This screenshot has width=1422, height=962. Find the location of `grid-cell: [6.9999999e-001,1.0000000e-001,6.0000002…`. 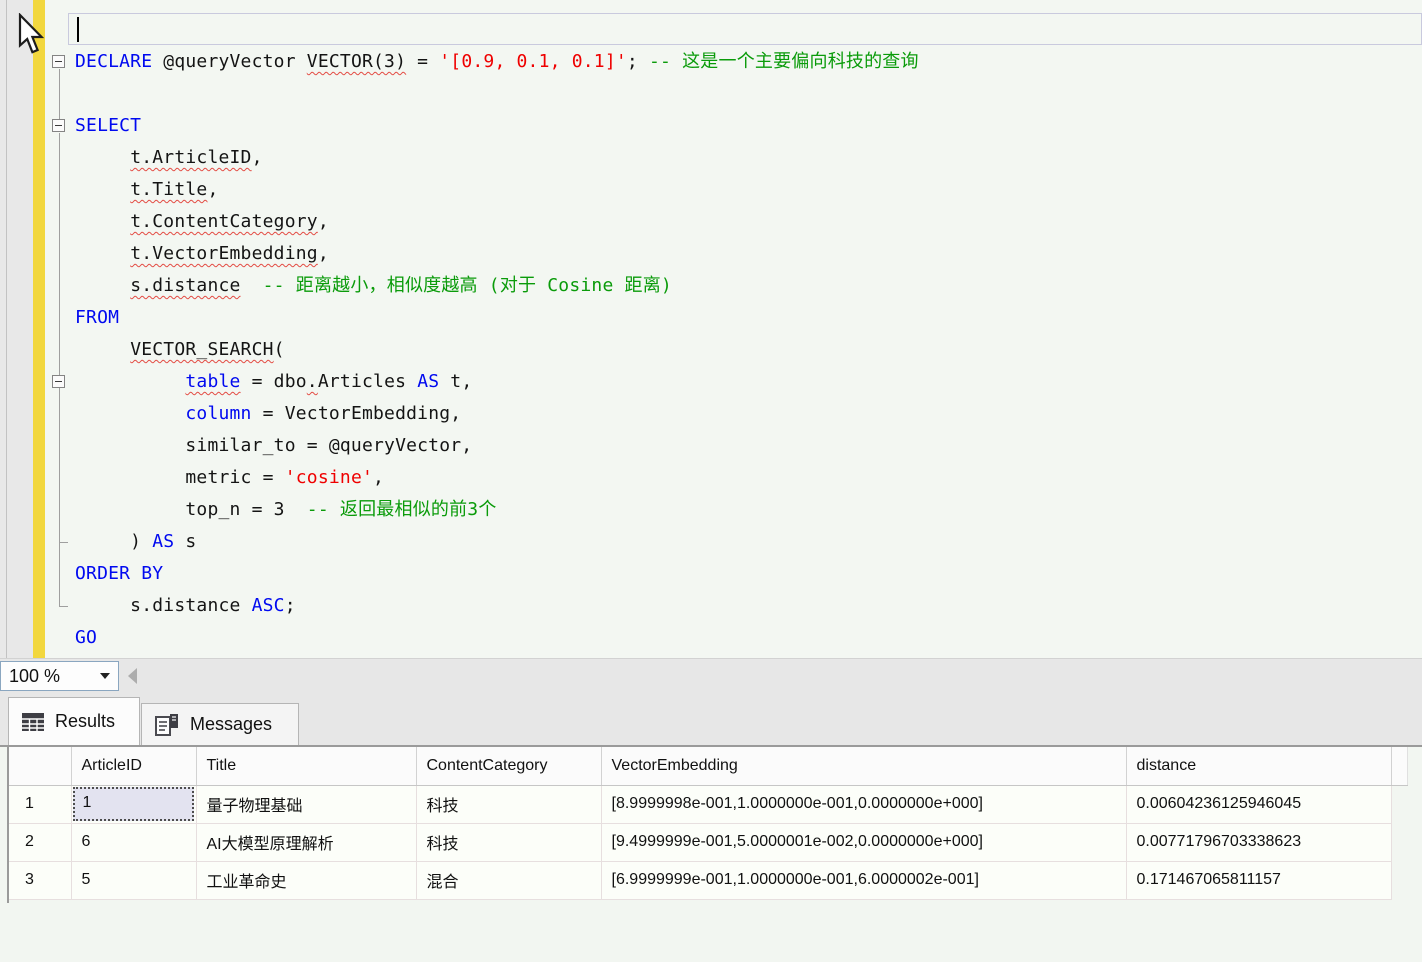

grid-cell: [6.9999999e-001,1.0000000e-001,6.0000002… is located at coordinates (864, 880).